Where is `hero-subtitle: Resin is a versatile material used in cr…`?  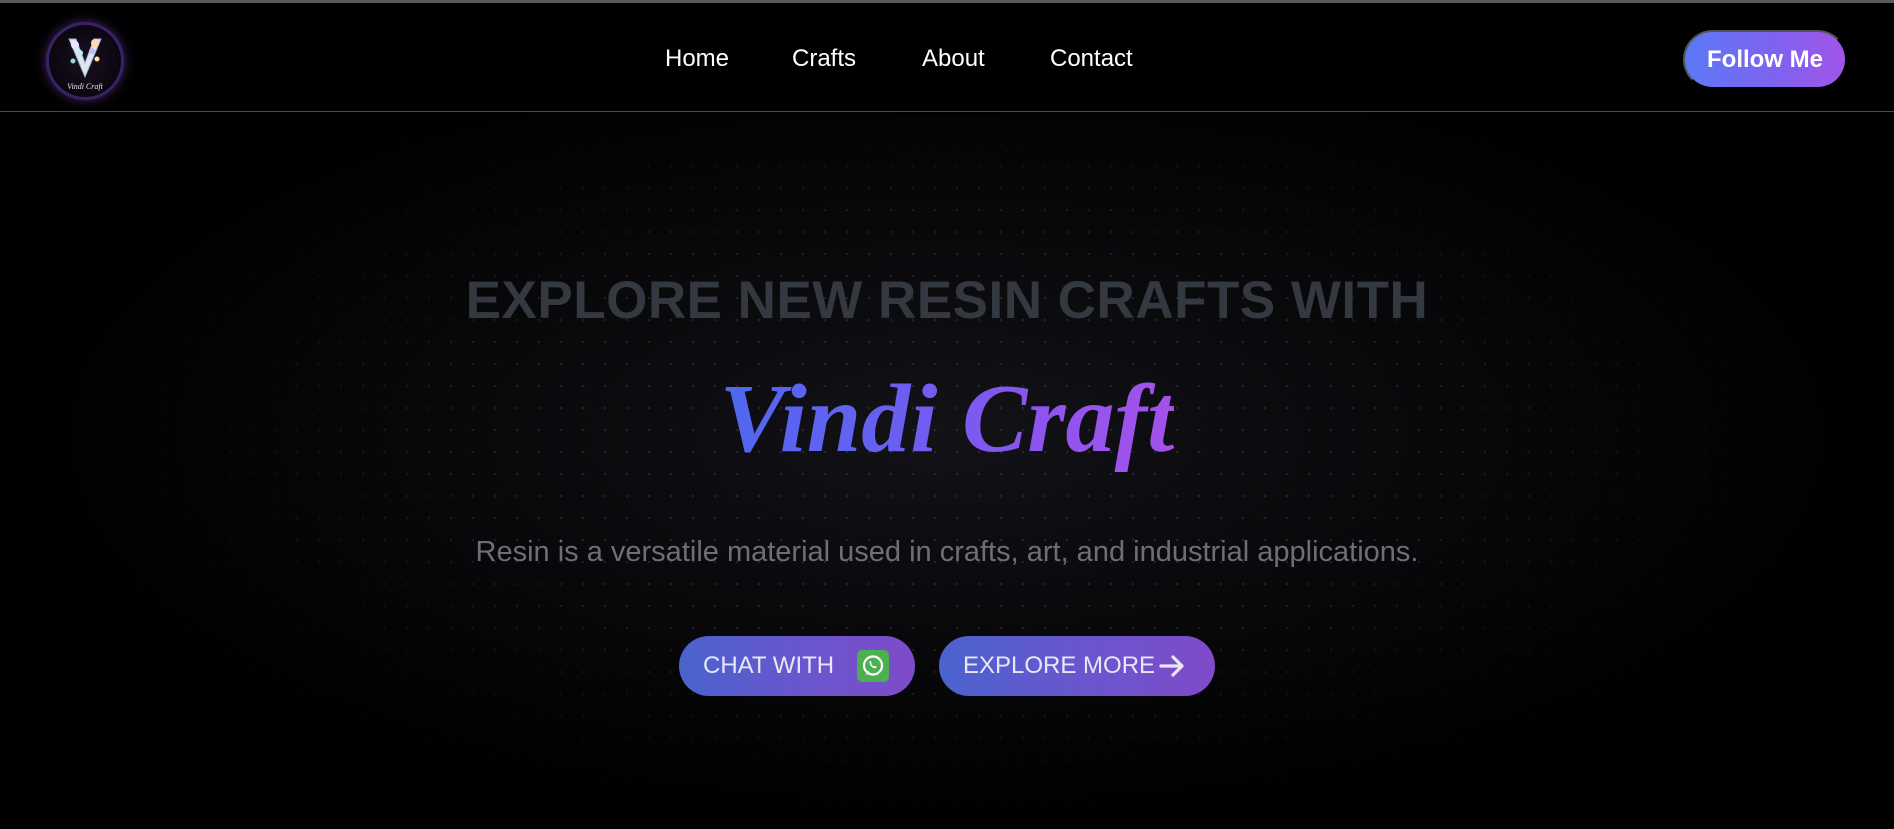
hero-subtitle: Resin is a versatile material used in cr… is located at coordinates (947, 552).